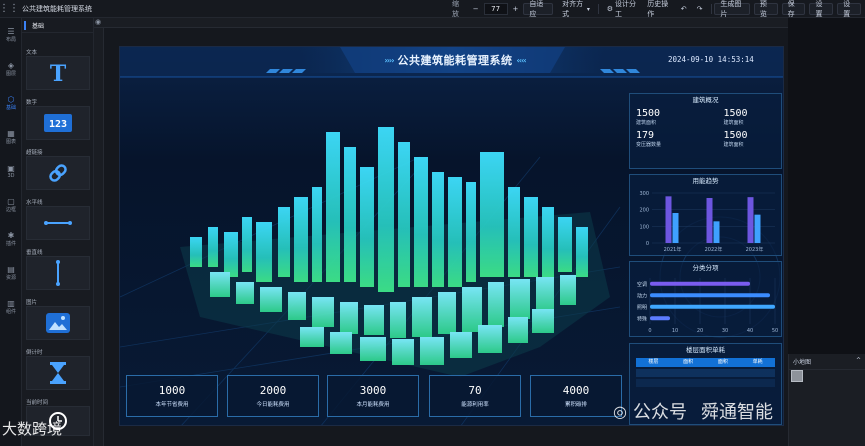 This screenshot has width=865, height=446. I want to click on minimap-panel: 小地图 ^, so click(826, 400).